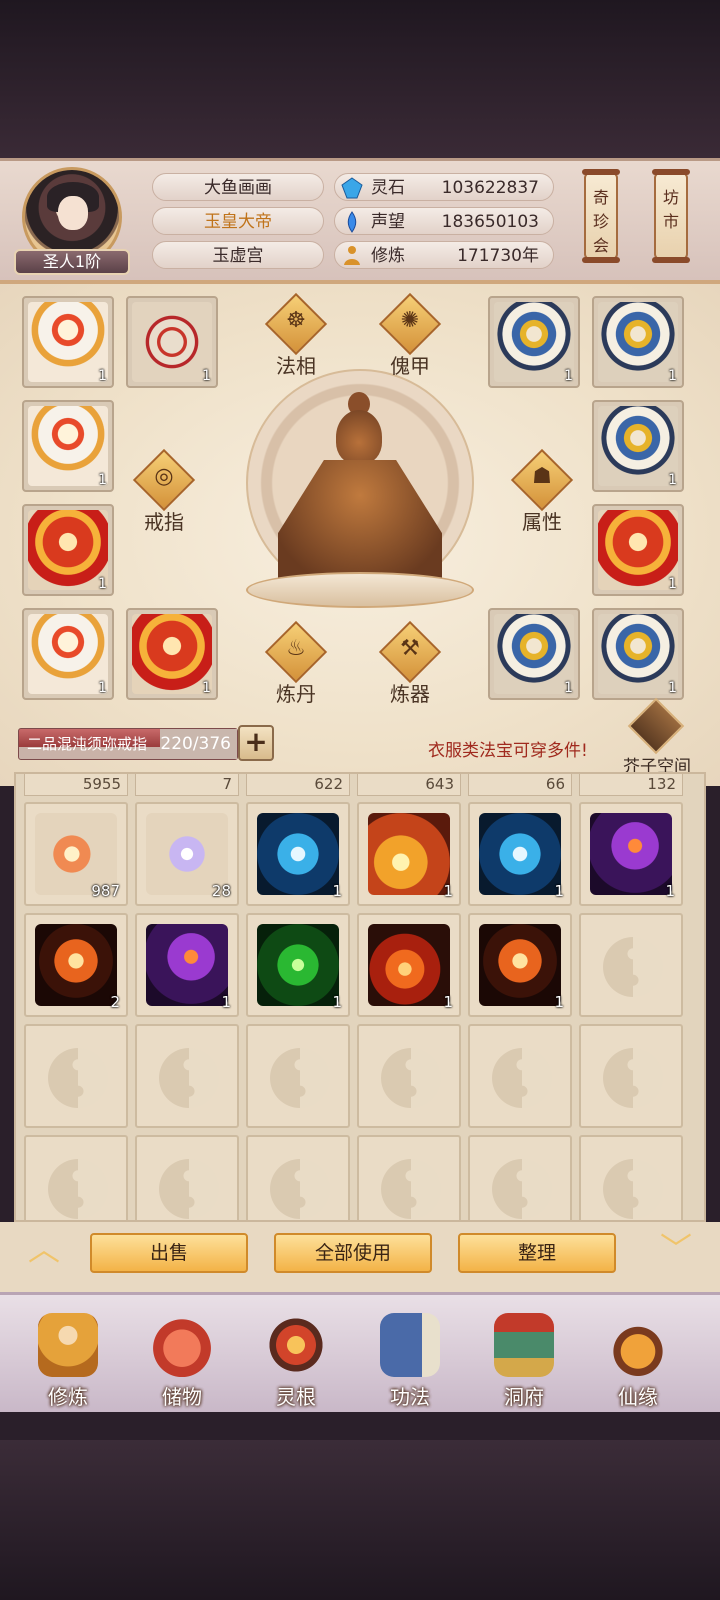 The image size is (720, 1600). I want to click on scroll-down-icon: ﹀, so click(676, 1249).